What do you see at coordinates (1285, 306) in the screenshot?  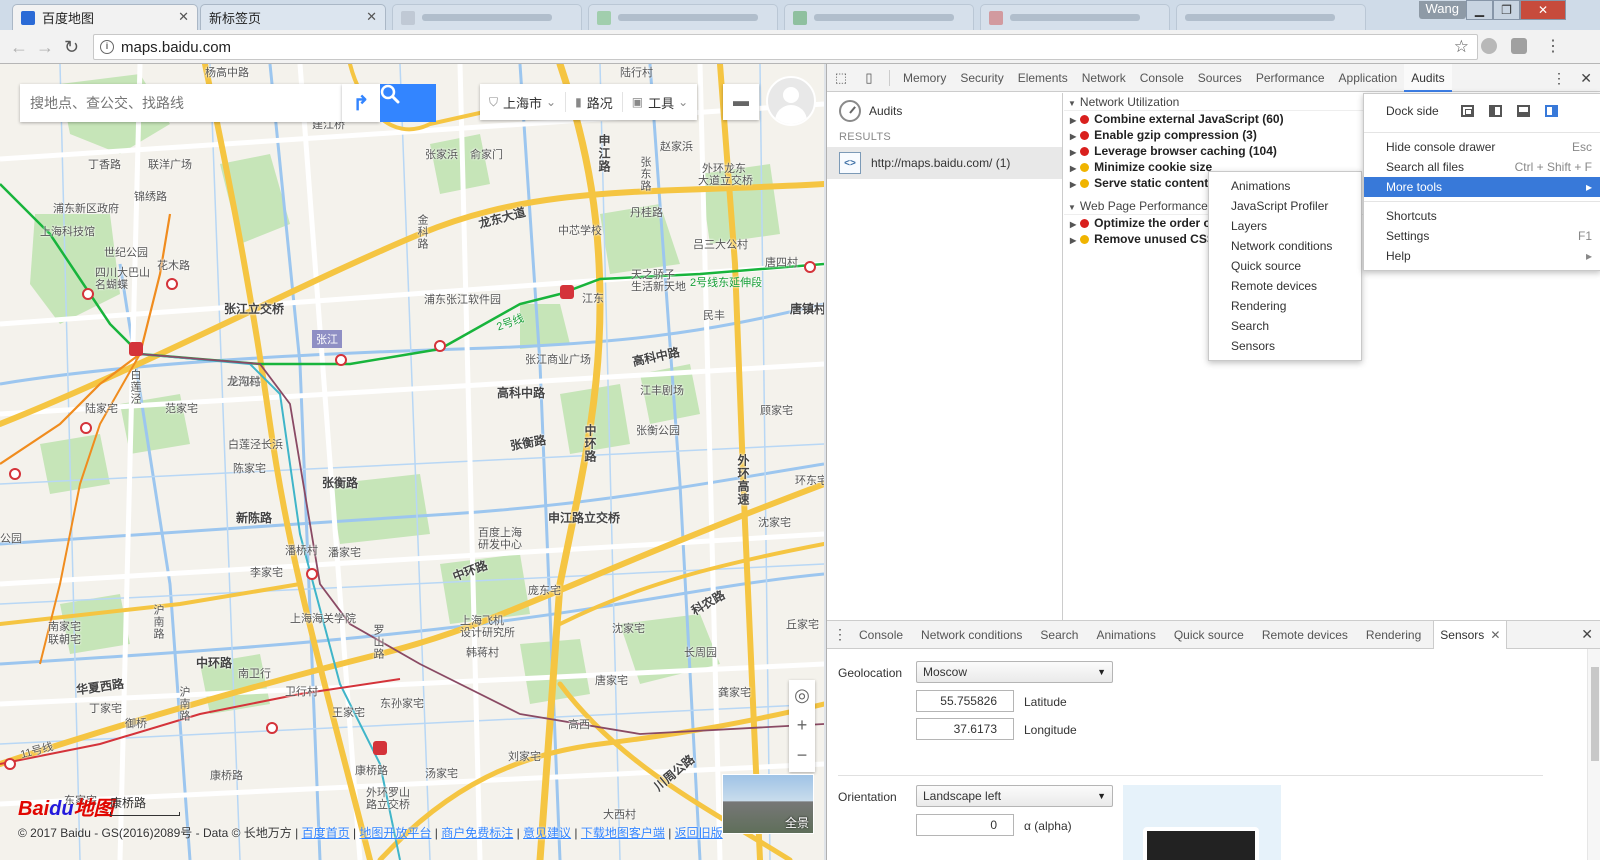 I see `menu-item-rendering: Rendering` at bounding box center [1285, 306].